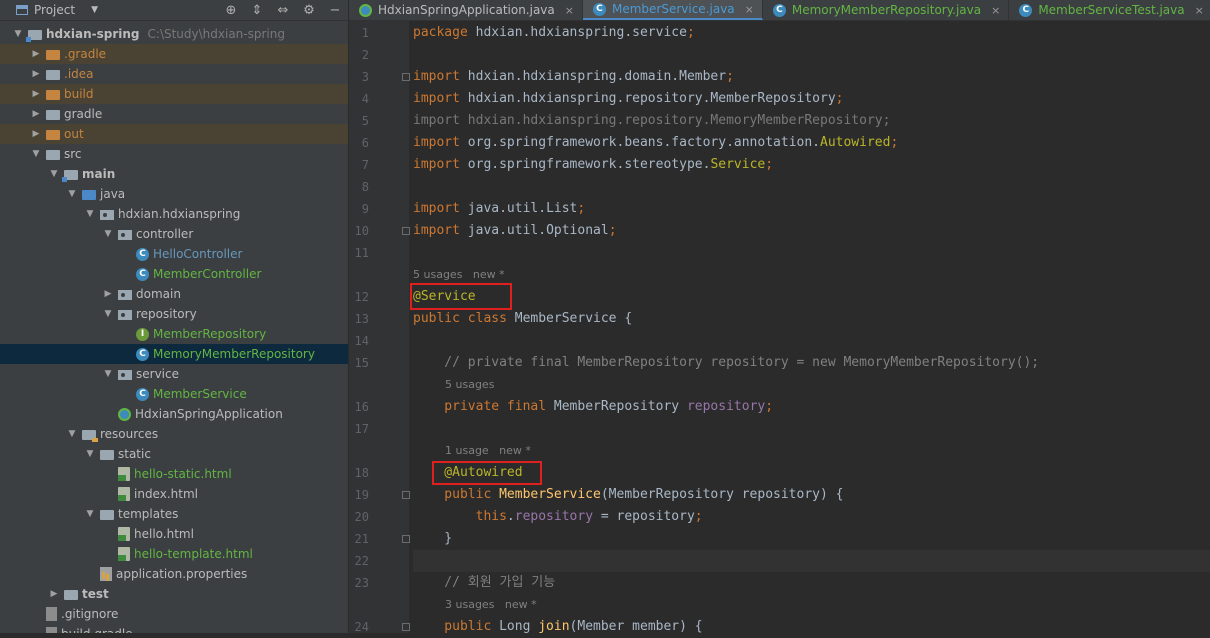 This screenshot has height=638, width=1210. What do you see at coordinates (174, 54) in the screenshot?
I see `tree-item: ▶ .gradle` at bounding box center [174, 54].